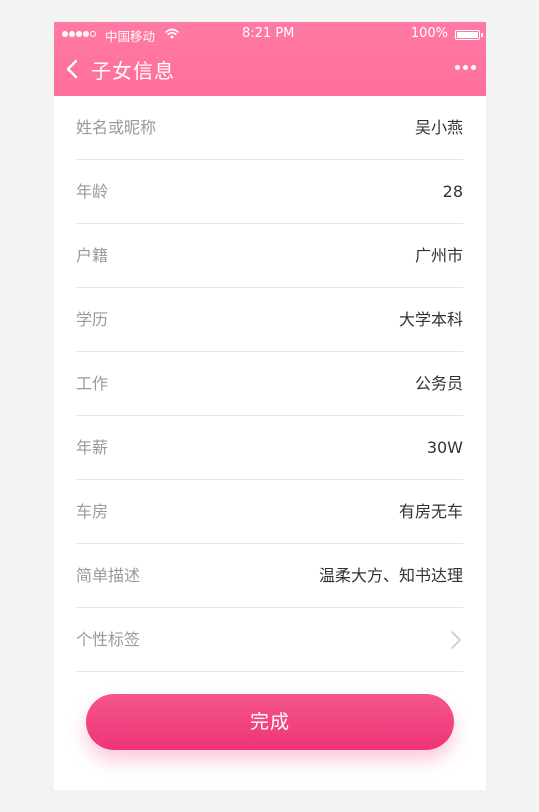 This screenshot has height=812, width=539. Describe the element at coordinates (269, 256) in the screenshot. I see `field-row-hukou: 户籍 广州市` at that location.